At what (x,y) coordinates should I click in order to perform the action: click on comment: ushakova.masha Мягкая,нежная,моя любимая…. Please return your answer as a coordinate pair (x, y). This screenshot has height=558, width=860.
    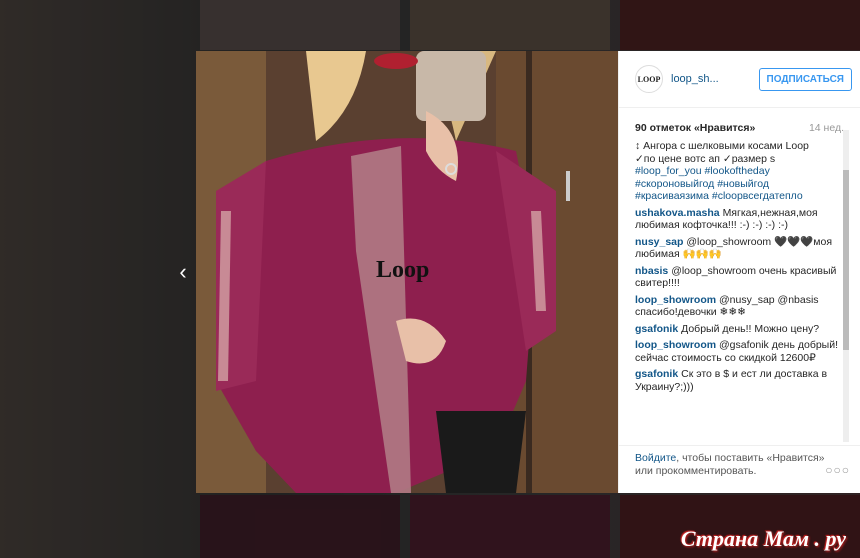
    Looking at the image, I should click on (739, 219).